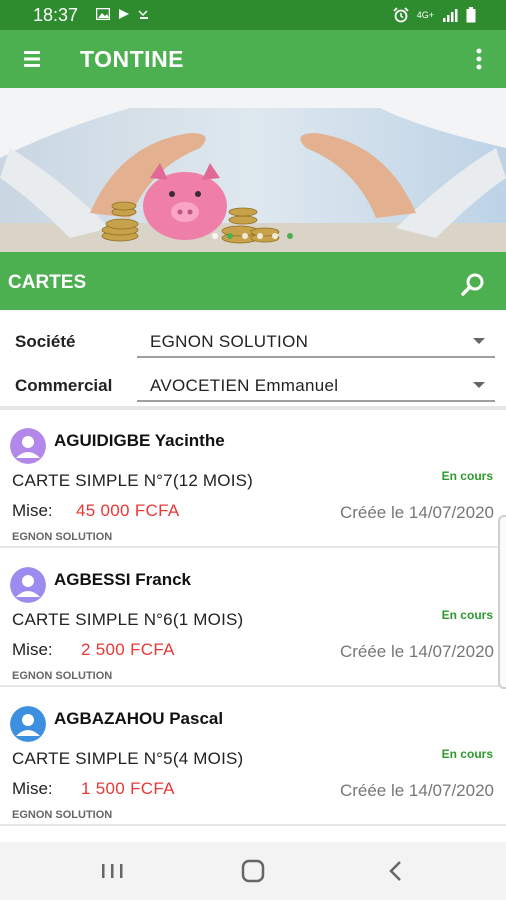  What do you see at coordinates (139, 440) in the screenshot?
I see `card-owner-name: AGUIDIGBE Yacinthe` at bounding box center [139, 440].